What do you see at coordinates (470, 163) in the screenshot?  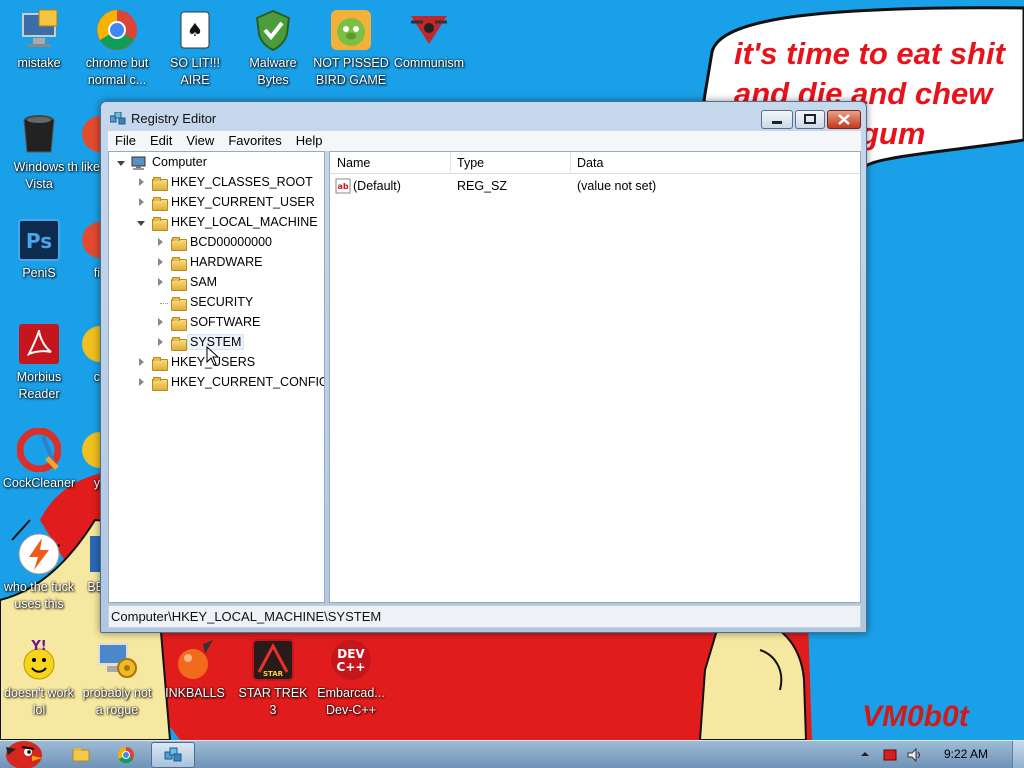 I see `column-header-type: Type` at bounding box center [470, 163].